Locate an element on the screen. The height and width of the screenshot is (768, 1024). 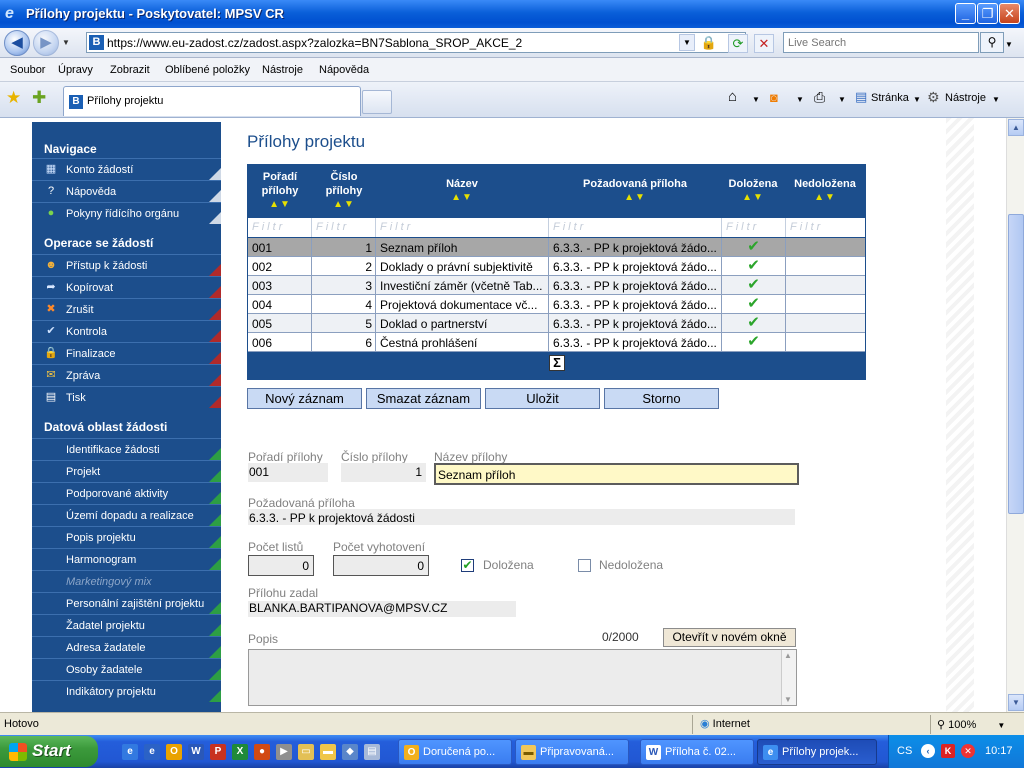
sidebar-item-kopirovat: ➦ Kopírovat is located at coordinates (126, 287).